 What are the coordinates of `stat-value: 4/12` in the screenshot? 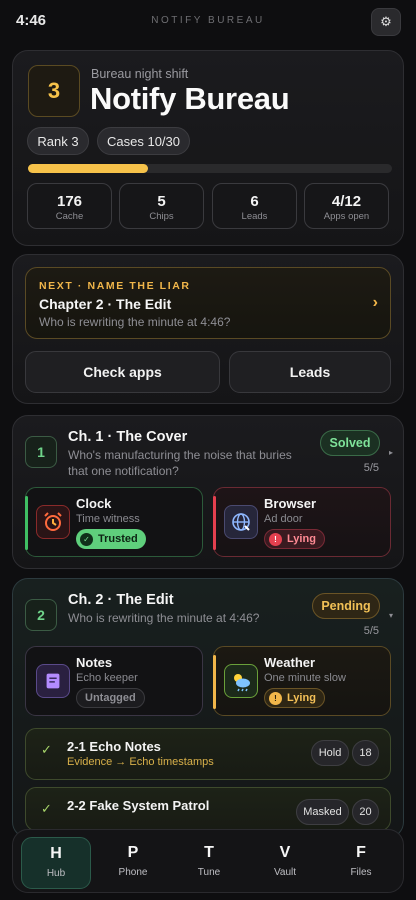 It's located at (346, 201).